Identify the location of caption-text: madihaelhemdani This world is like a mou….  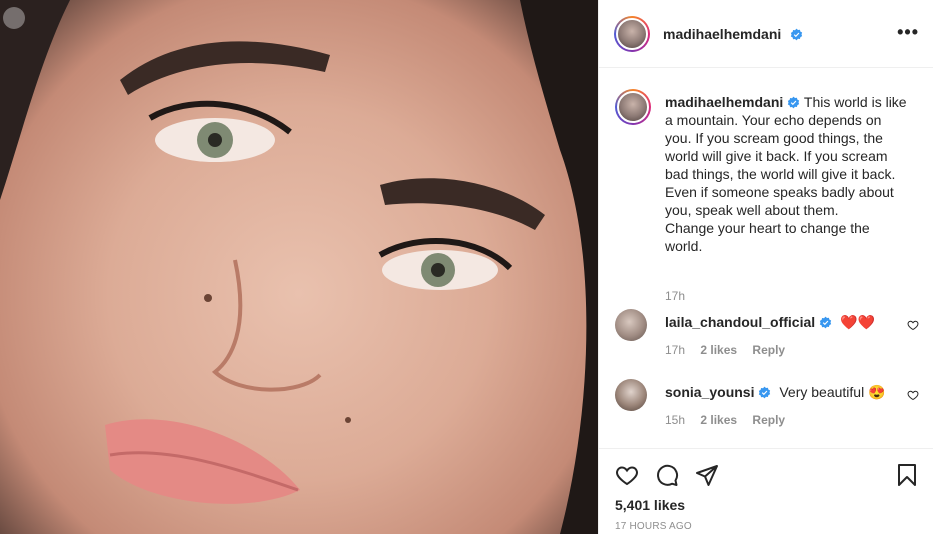
(790, 174).